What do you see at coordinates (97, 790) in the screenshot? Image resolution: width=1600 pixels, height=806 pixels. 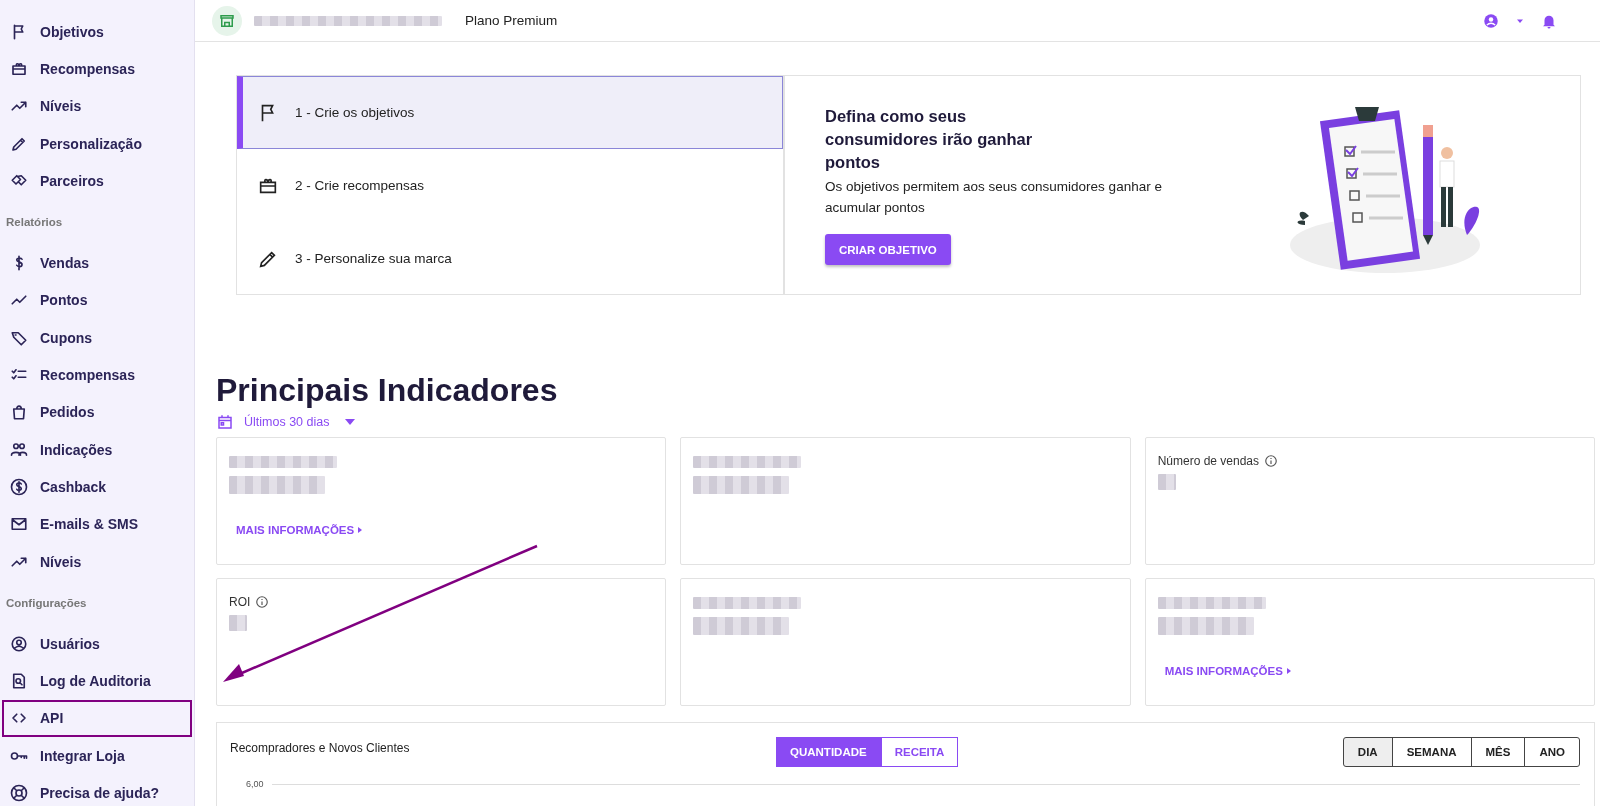 I see `sidebar-item: Precisa de ajuda?` at bounding box center [97, 790].